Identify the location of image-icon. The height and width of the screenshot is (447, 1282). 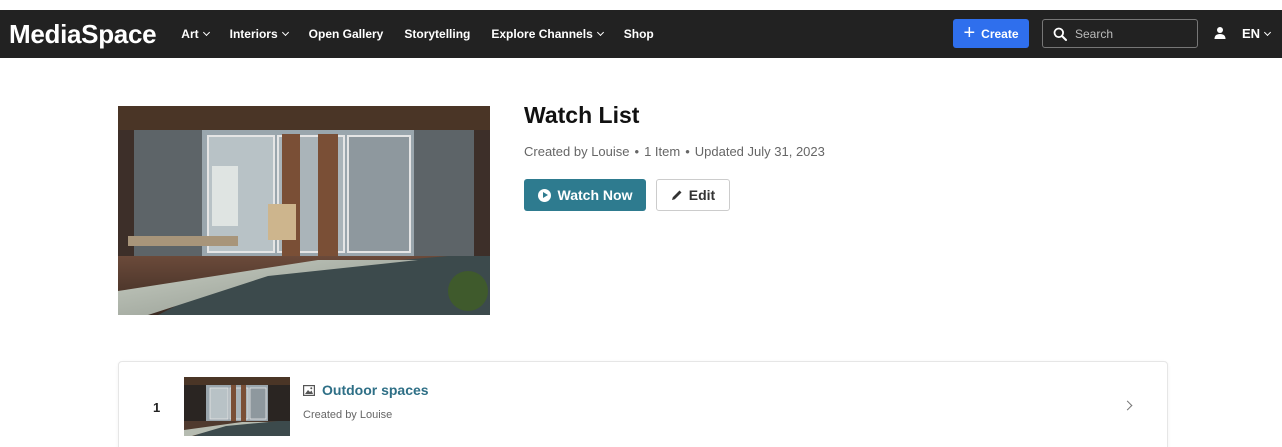
(309, 390).